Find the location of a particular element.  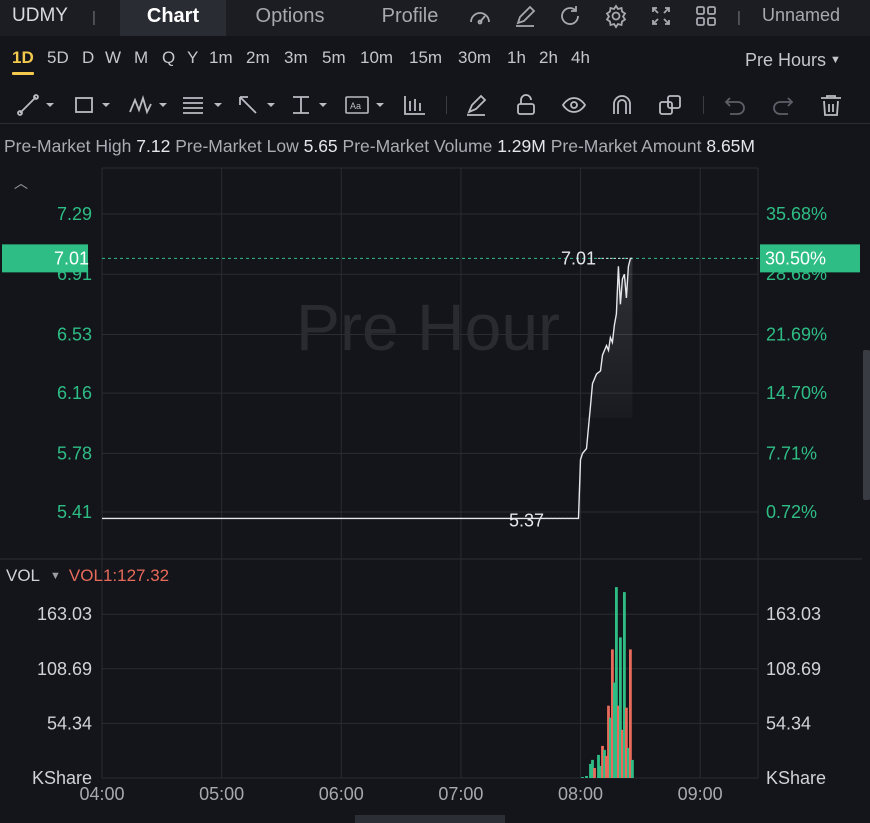

price-tick-label: 7.29 is located at coordinates (74, 214).